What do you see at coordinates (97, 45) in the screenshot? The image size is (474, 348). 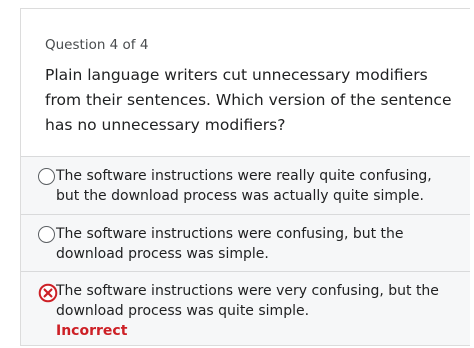 I see `question-number: Question 4 of 4` at bounding box center [97, 45].